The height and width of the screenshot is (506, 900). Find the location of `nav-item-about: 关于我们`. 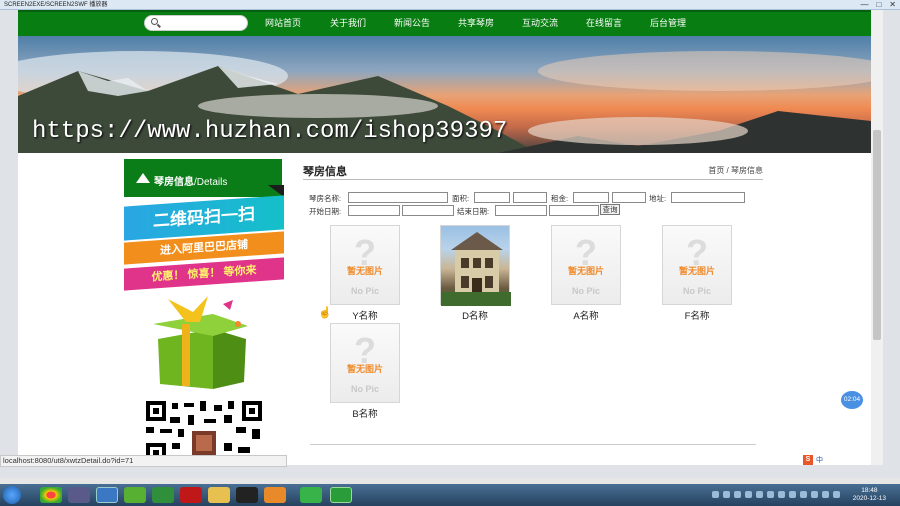

nav-item-about: 关于我们 is located at coordinates (348, 23).